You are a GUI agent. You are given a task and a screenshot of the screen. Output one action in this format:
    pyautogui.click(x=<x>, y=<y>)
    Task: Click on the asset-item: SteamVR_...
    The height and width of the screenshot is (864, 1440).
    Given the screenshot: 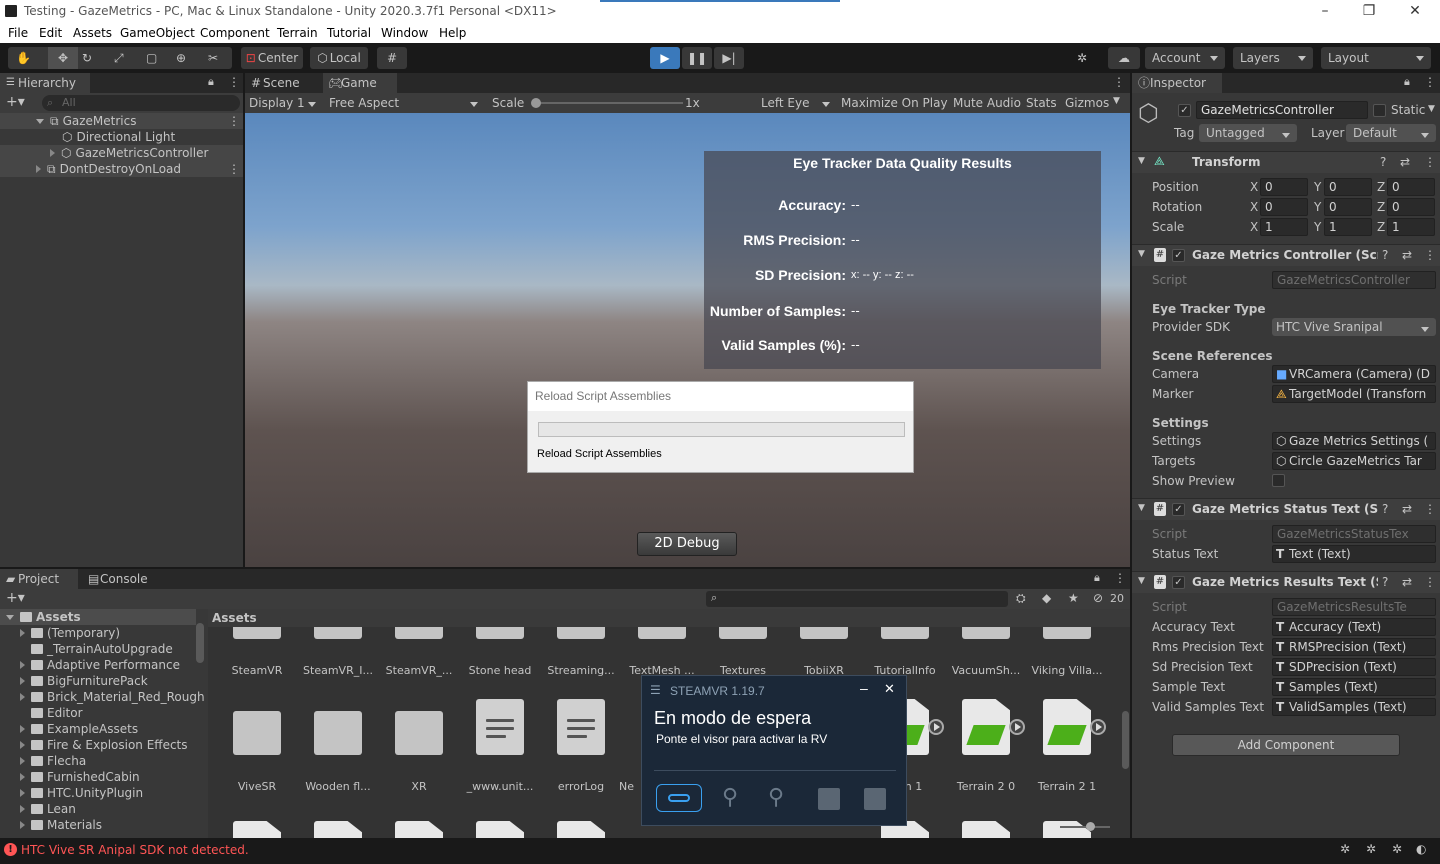 What is the action you would take?
    pyautogui.click(x=419, y=670)
    